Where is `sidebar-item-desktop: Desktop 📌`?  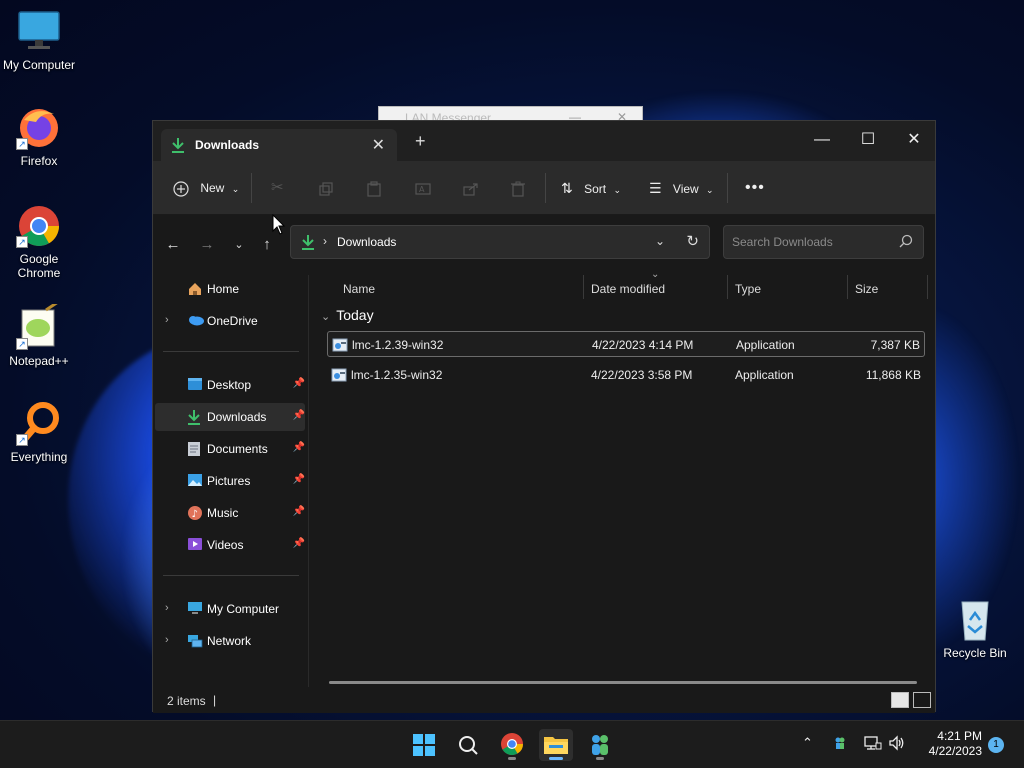 sidebar-item-desktop: Desktop 📌 is located at coordinates (230, 385).